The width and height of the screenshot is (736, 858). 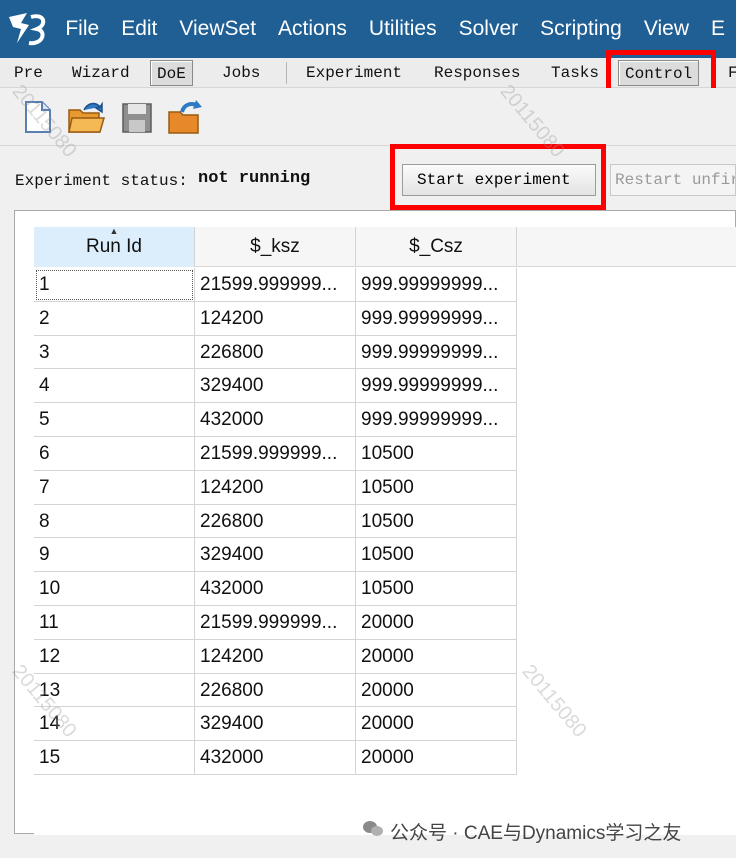 I want to click on menu-viewset: ViewSet, so click(x=217, y=29).